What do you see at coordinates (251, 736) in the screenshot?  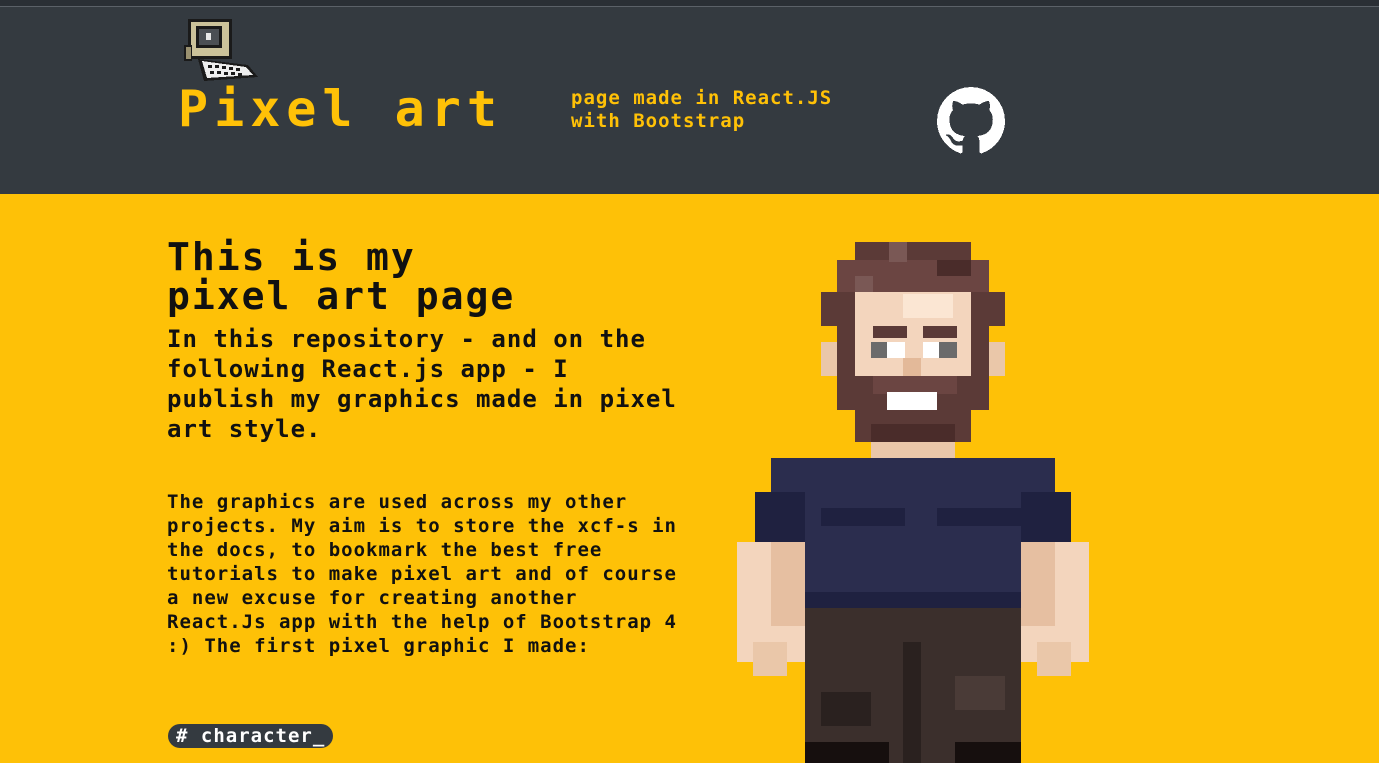 I see `character-tag-badge: # character_` at bounding box center [251, 736].